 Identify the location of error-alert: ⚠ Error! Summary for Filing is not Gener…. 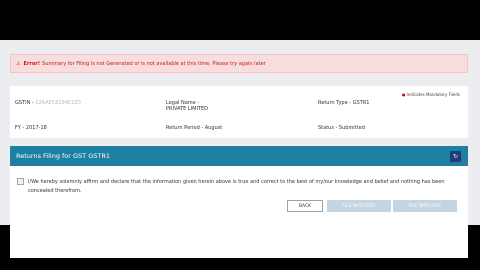
(239, 63).